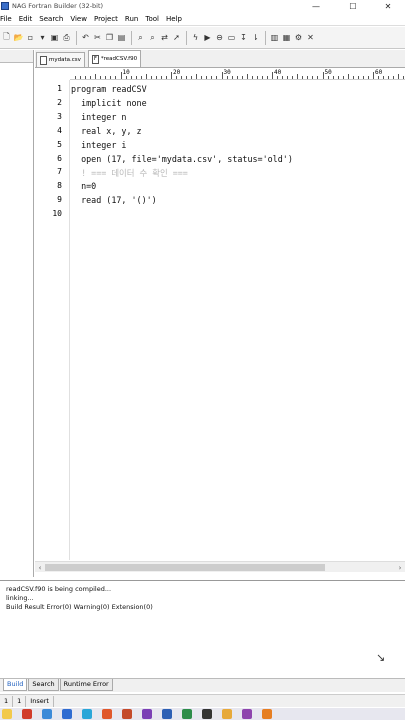 Image resolution: width=405 pixels, height=720 pixels. I want to click on status-mode: Insert, so click(40, 701).